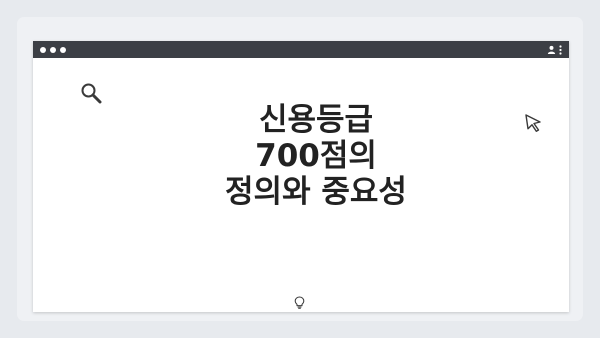 Image resolution: width=600 pixels, height=338 pixels. I want to click on title-line: 700점의, so click(316, 156).